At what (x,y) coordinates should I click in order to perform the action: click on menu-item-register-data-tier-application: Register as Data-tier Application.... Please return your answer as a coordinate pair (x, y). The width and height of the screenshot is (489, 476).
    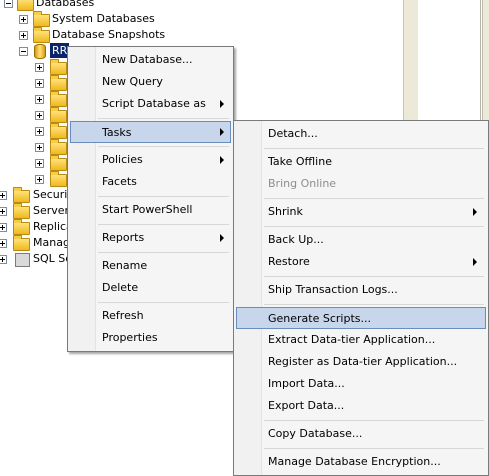
    Looking at the image, I should click on (361, 362).